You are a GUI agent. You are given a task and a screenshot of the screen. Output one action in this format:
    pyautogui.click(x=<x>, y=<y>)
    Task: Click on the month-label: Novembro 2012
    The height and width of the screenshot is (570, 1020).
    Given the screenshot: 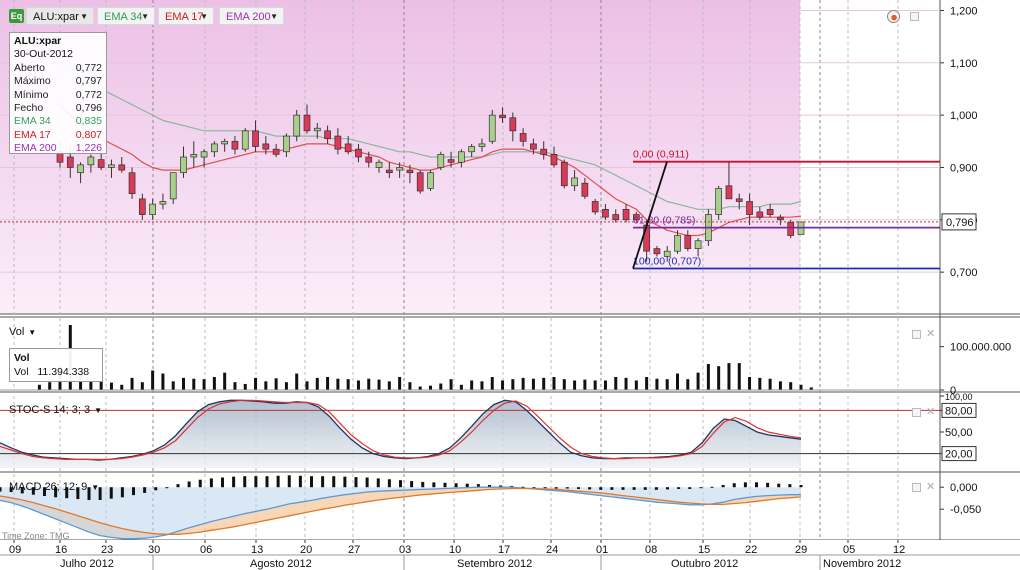 What is the action you would take?
    pyautogui.click(x=862, y=564)
    